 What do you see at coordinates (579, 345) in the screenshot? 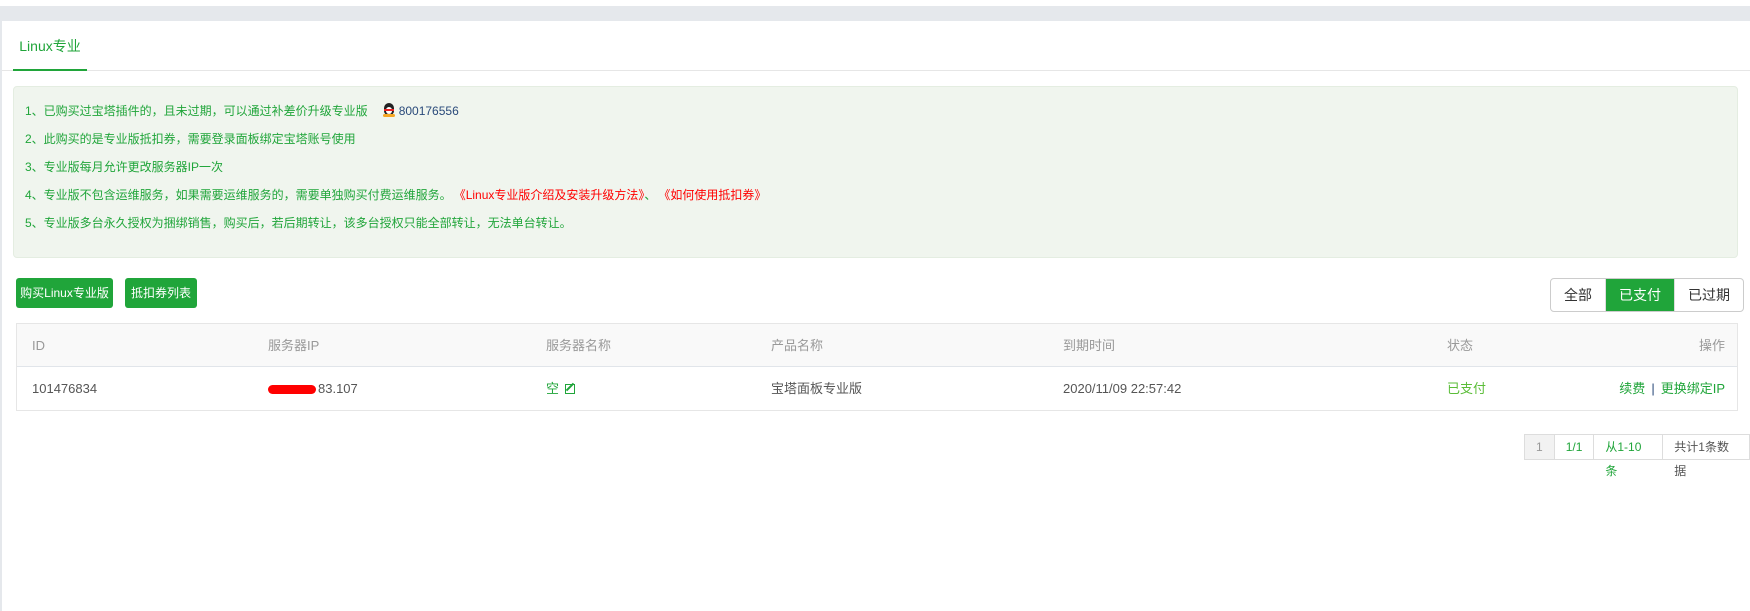
I see `col-server-name: 服务器名称` at bounding box center [579, 345].